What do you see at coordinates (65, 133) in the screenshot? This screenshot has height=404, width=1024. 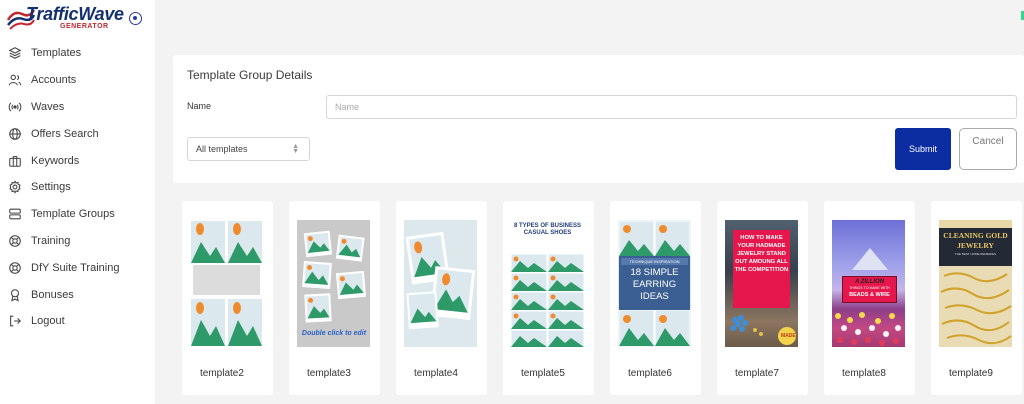 I see `sidebar-item-label: Offers Search` at bounding box center [65, 133].